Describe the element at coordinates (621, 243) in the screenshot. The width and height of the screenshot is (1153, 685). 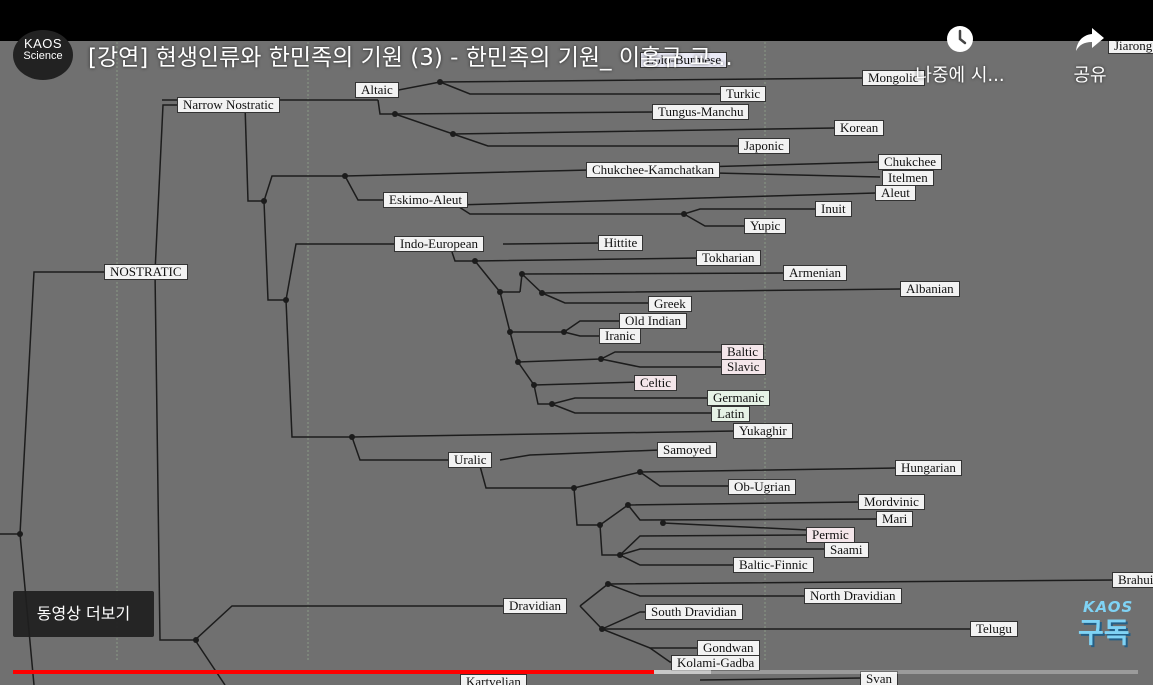
I see `node-hittite: Hittite` at that location.